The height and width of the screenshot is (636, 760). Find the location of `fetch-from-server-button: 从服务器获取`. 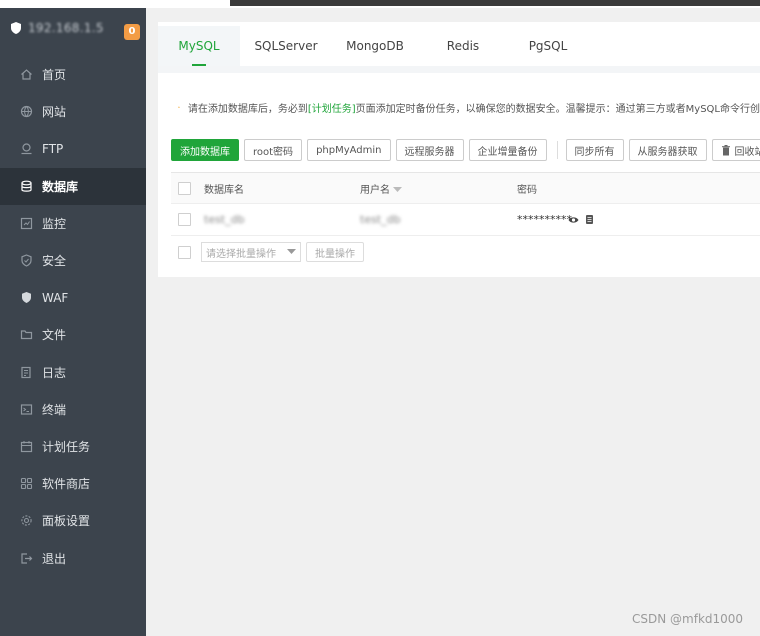

fetch-from-server-button: 从服务器获取 is located at coordinates (667, 150).